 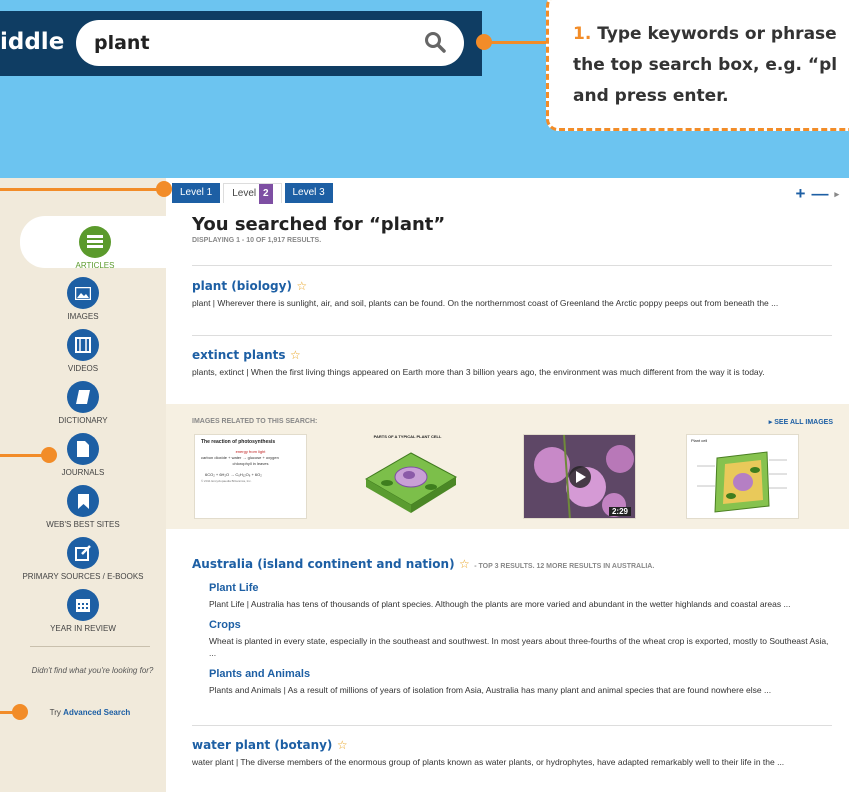 What do you see at coordinates (836, 194) in the screenshot?
I see `expand-arrow-icon: ▸` at bounding box center [836, 194].